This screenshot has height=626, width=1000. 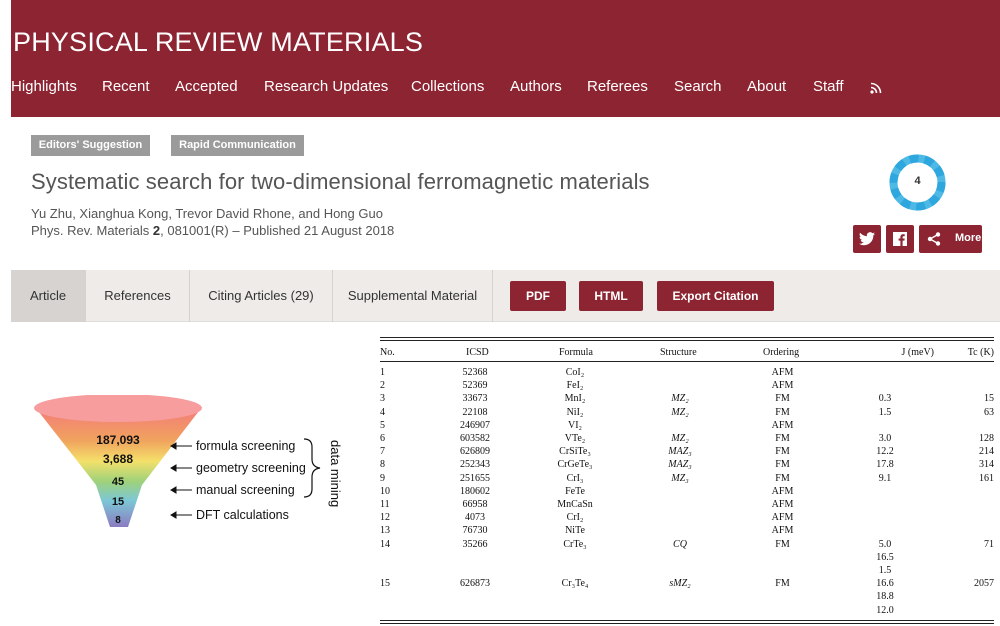 I want to click on cell-formula: MnCaSn, so click(x=575, y=504).